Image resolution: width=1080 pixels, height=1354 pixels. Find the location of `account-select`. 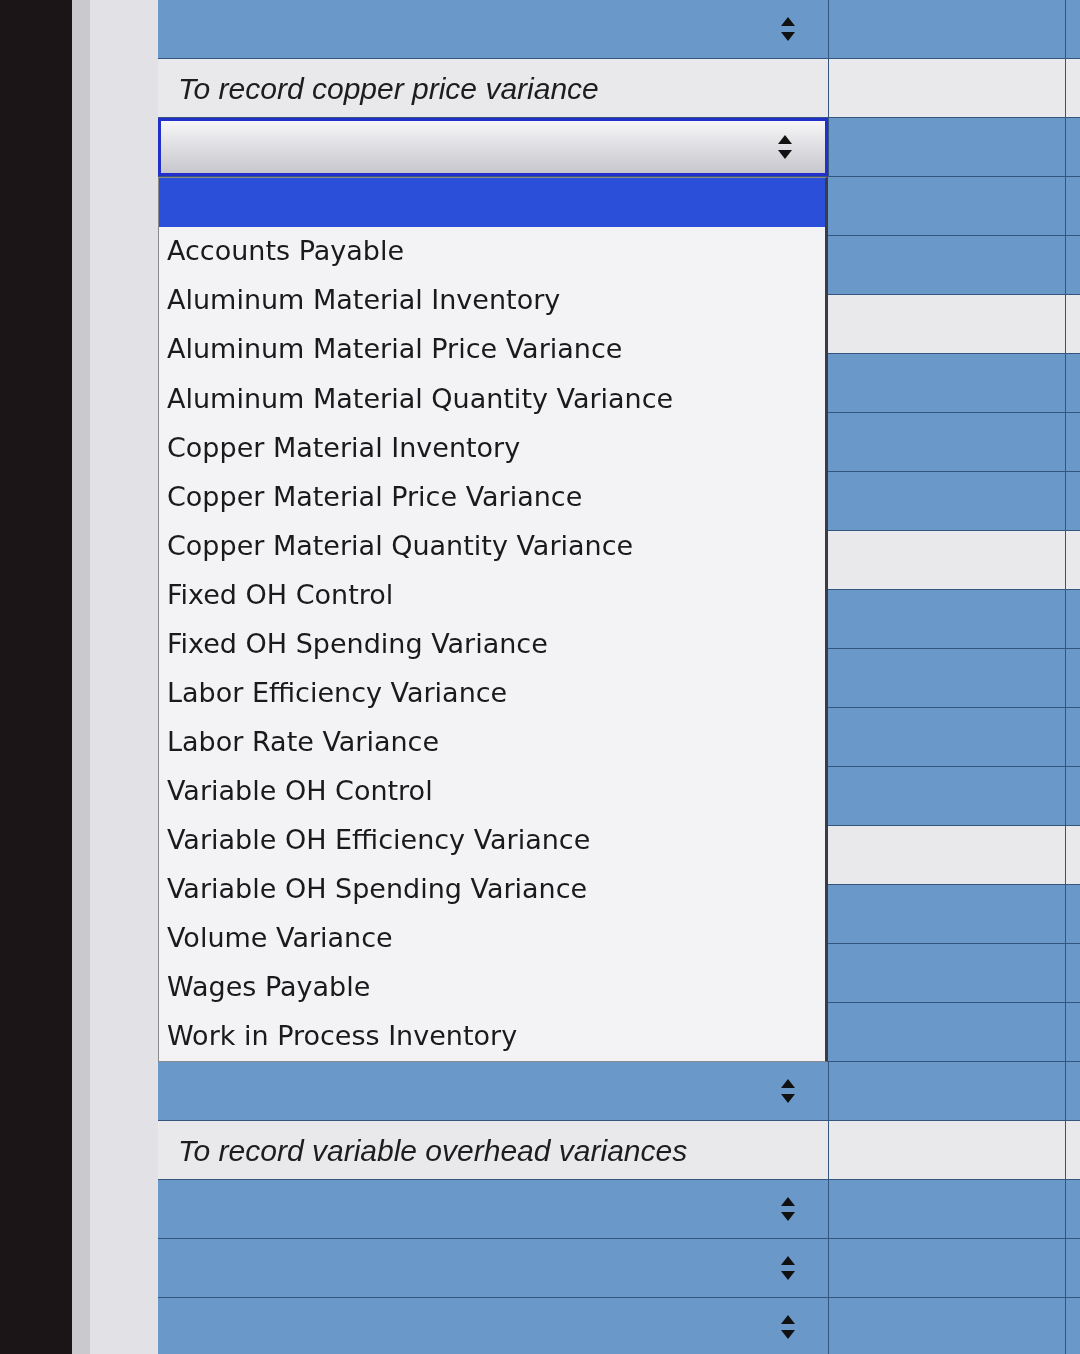

account-select is located at coordinates (493, 147).